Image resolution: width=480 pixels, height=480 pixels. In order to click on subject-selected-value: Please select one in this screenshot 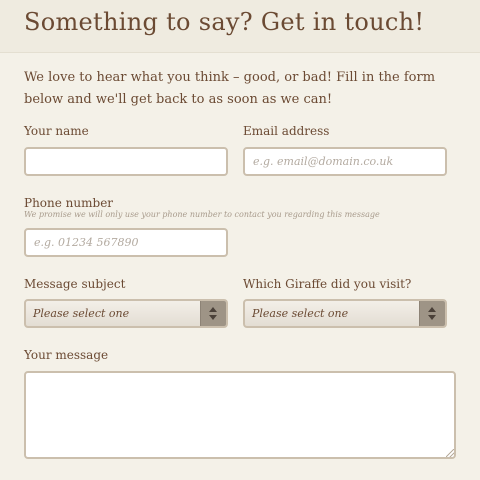, I will do `click(81, 313)`.